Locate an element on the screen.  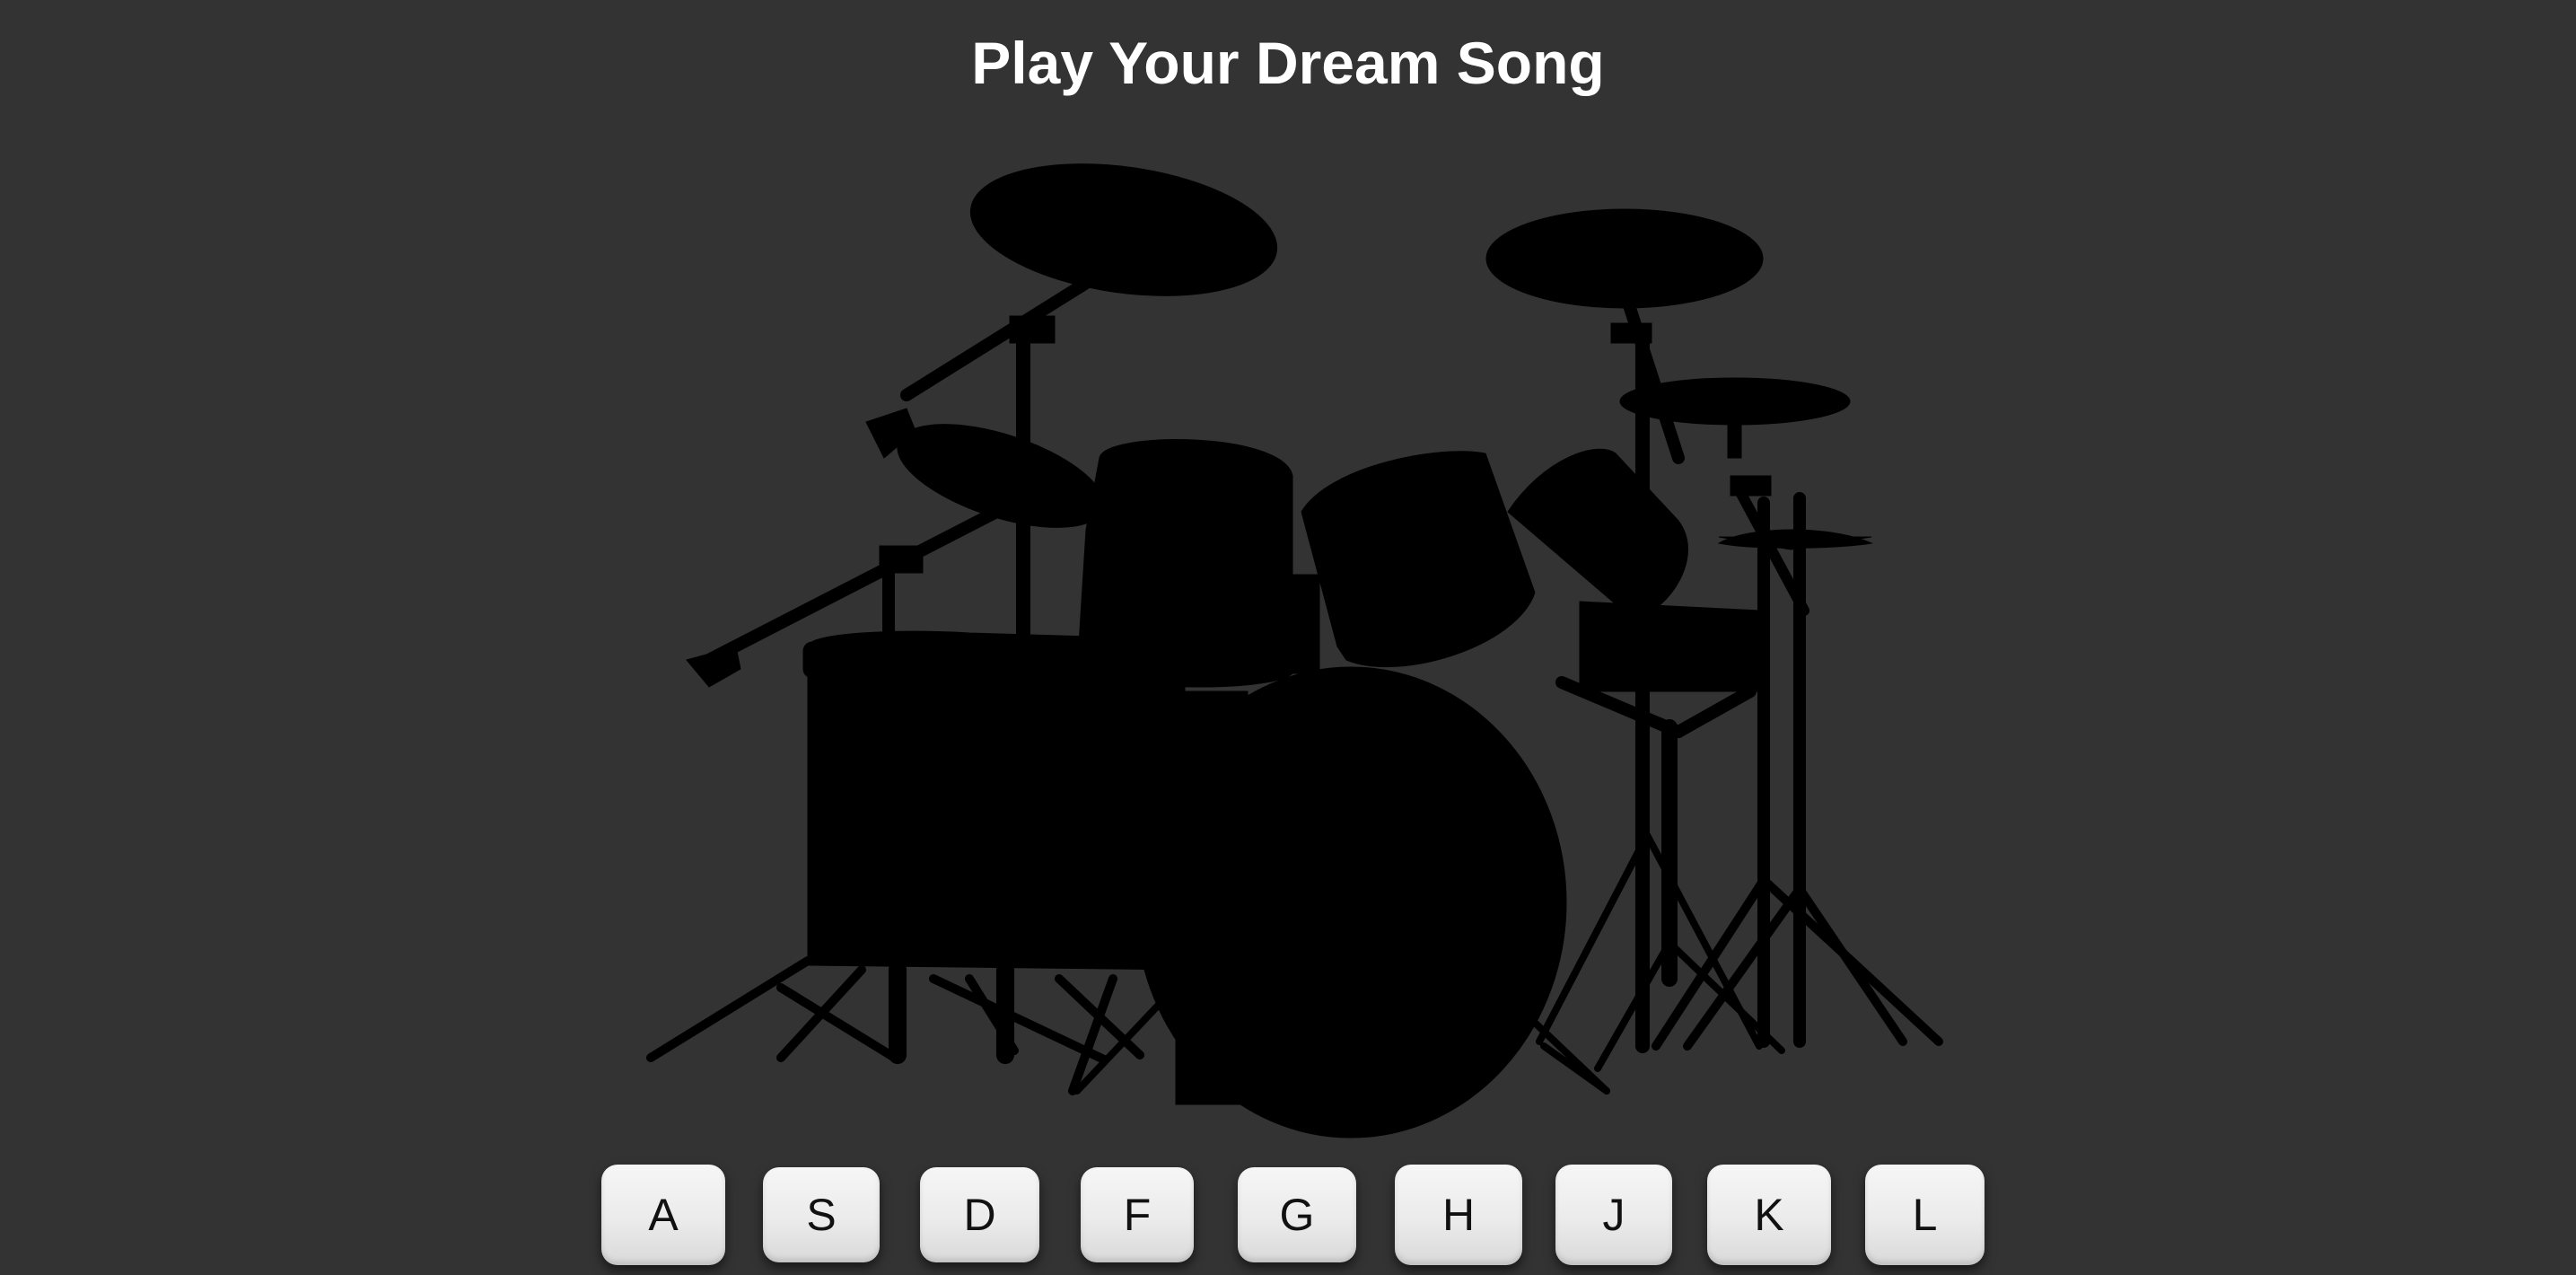
key-j-button: J is located at coordinates (1613, 1215).